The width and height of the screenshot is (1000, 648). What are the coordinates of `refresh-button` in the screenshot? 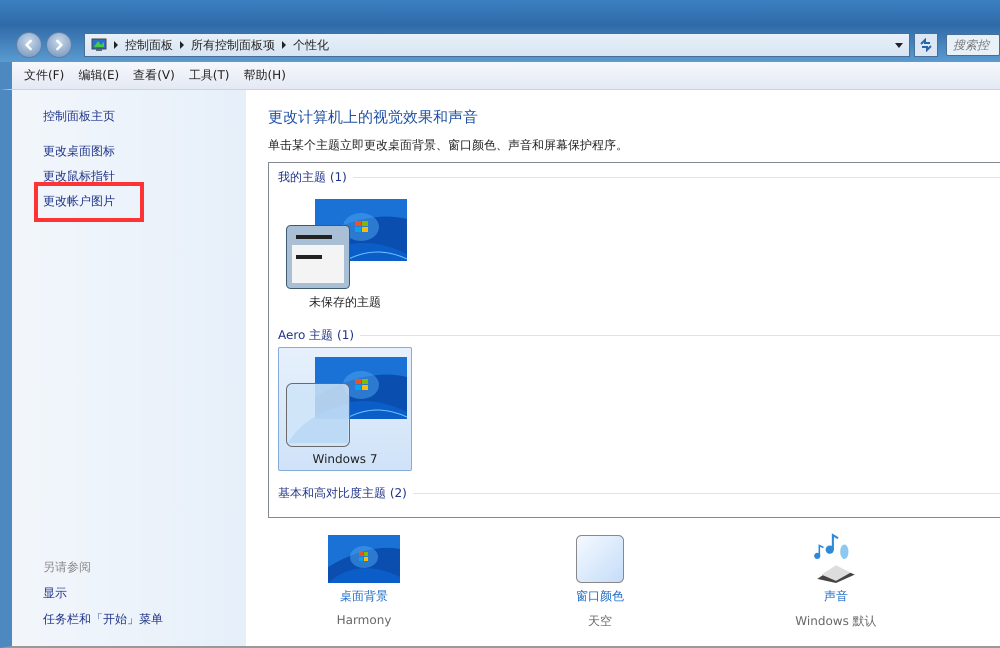 It's located at (926, 45).